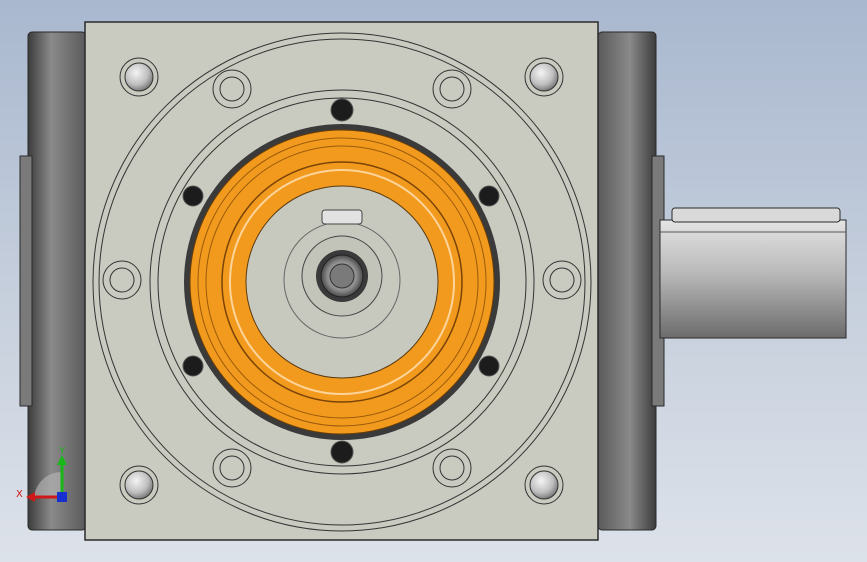 This screenshot has height=562, width=867. I want to click on right-end-cap, so click(631, 281).